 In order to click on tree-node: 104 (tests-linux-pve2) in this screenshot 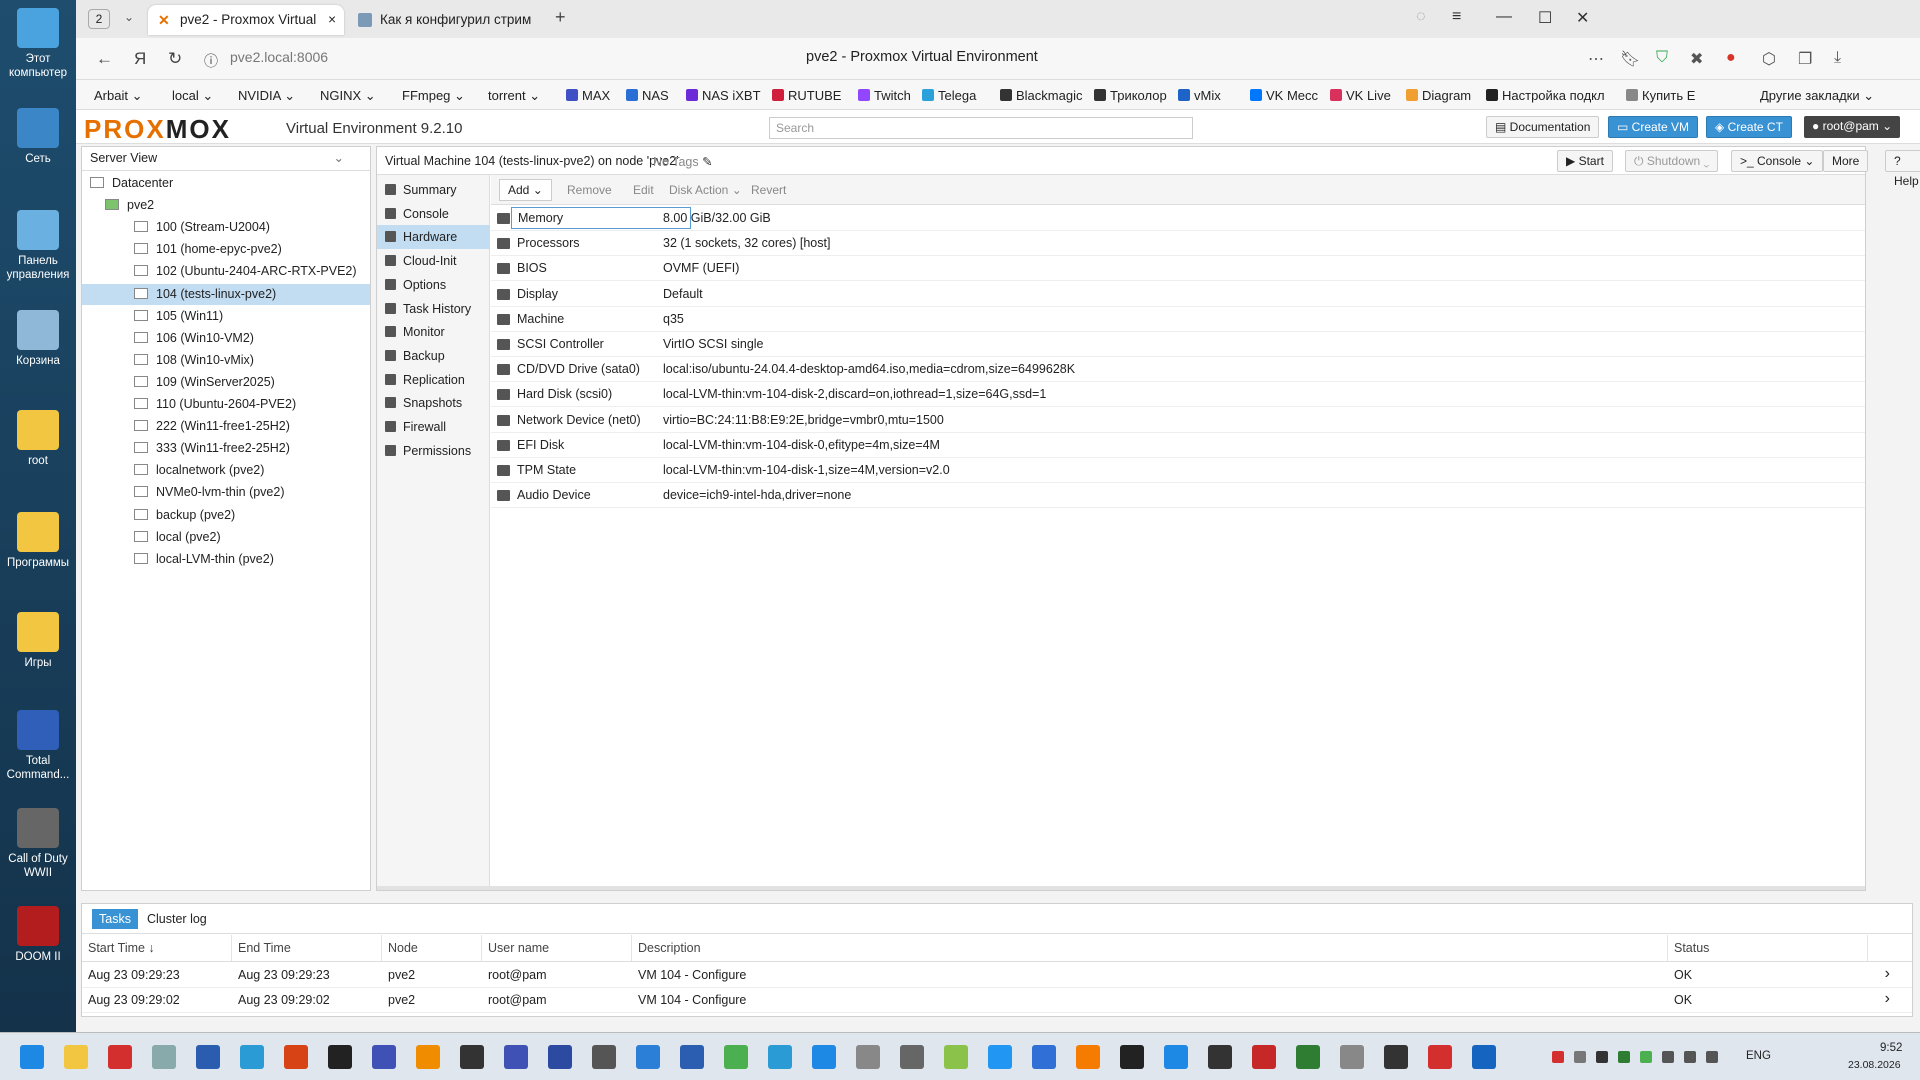, I will do `click(226, 294)`.